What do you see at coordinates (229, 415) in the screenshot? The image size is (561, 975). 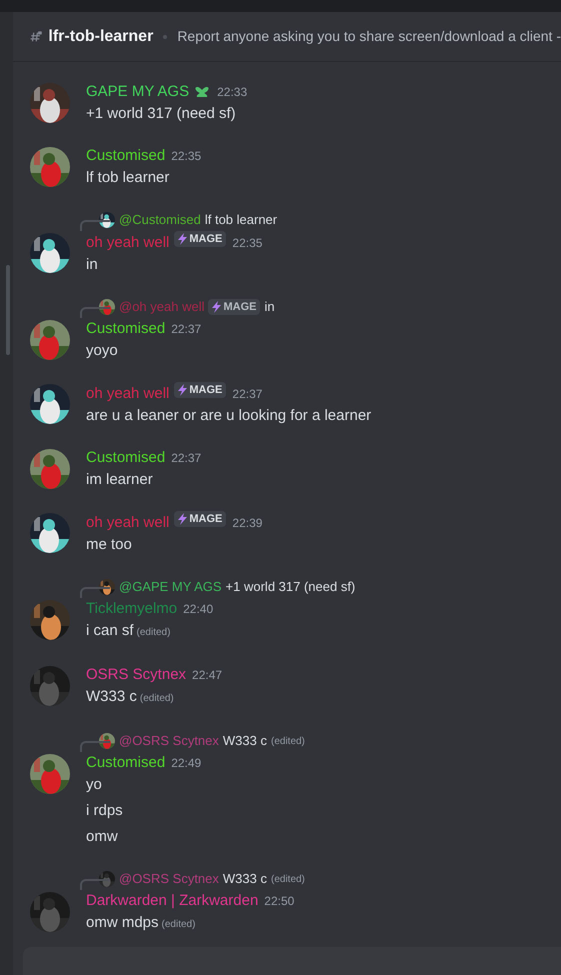 I see `message-text: are u a leaner or are u looking for a learner` at bounding box center [229, 415].